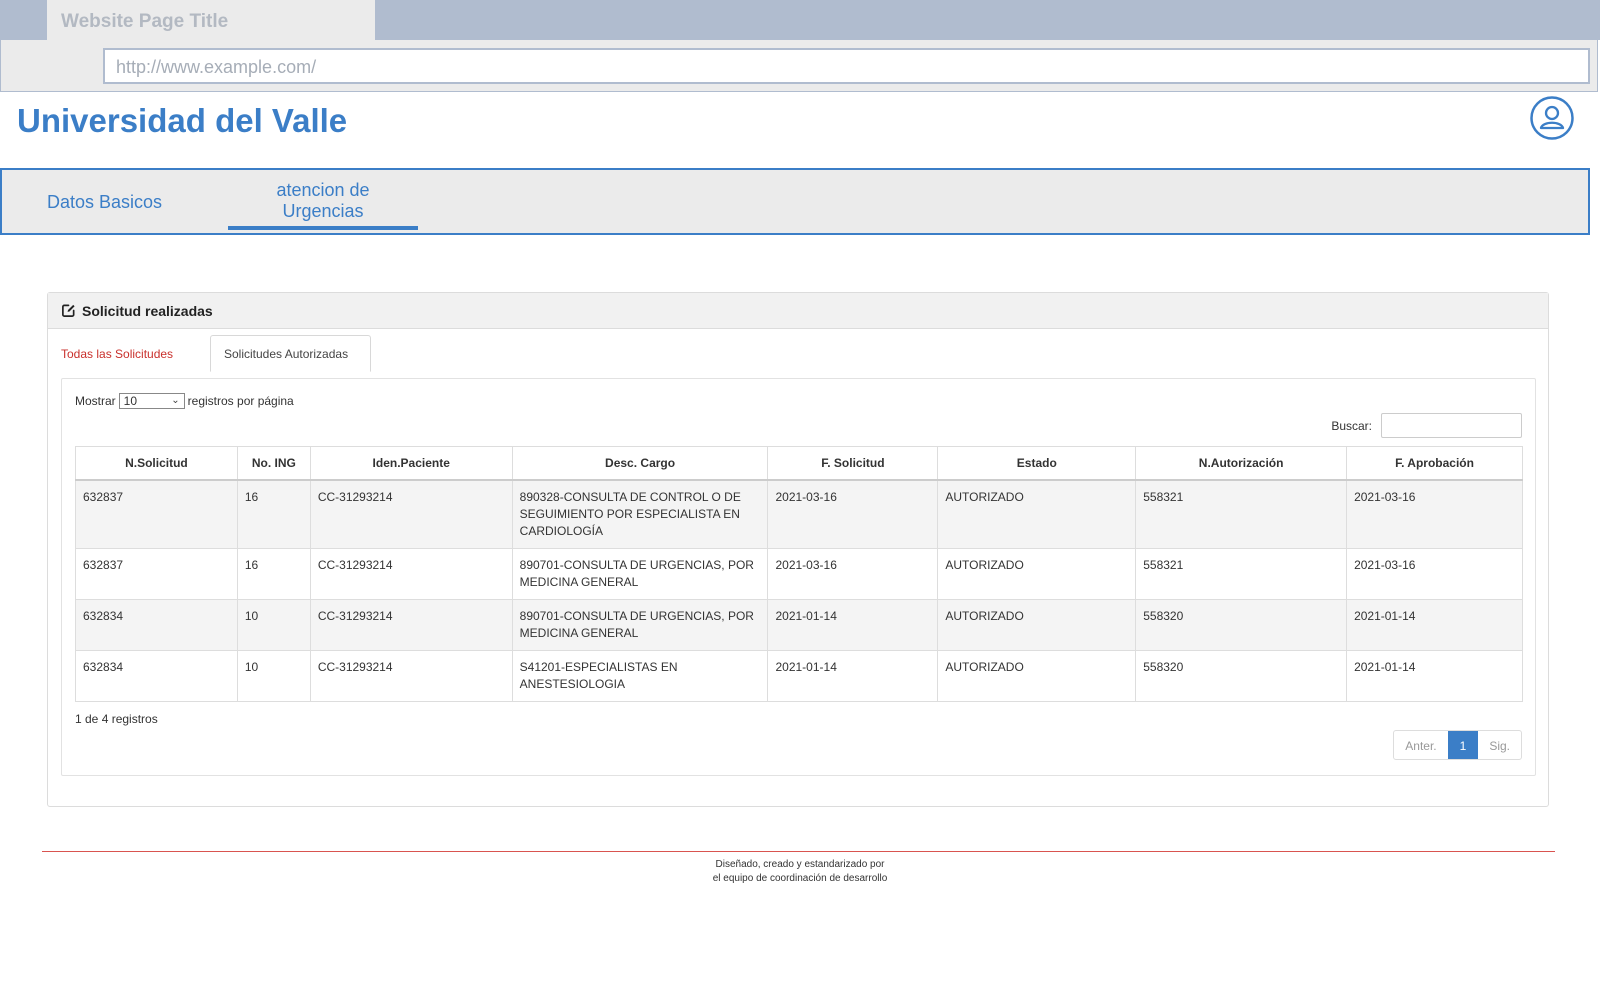 This screenshot has width=1600, height=1000. What do you see at coordinates (1451, 425) in the screenshot?
I see `search-input` at bounding box center [1451, 425].